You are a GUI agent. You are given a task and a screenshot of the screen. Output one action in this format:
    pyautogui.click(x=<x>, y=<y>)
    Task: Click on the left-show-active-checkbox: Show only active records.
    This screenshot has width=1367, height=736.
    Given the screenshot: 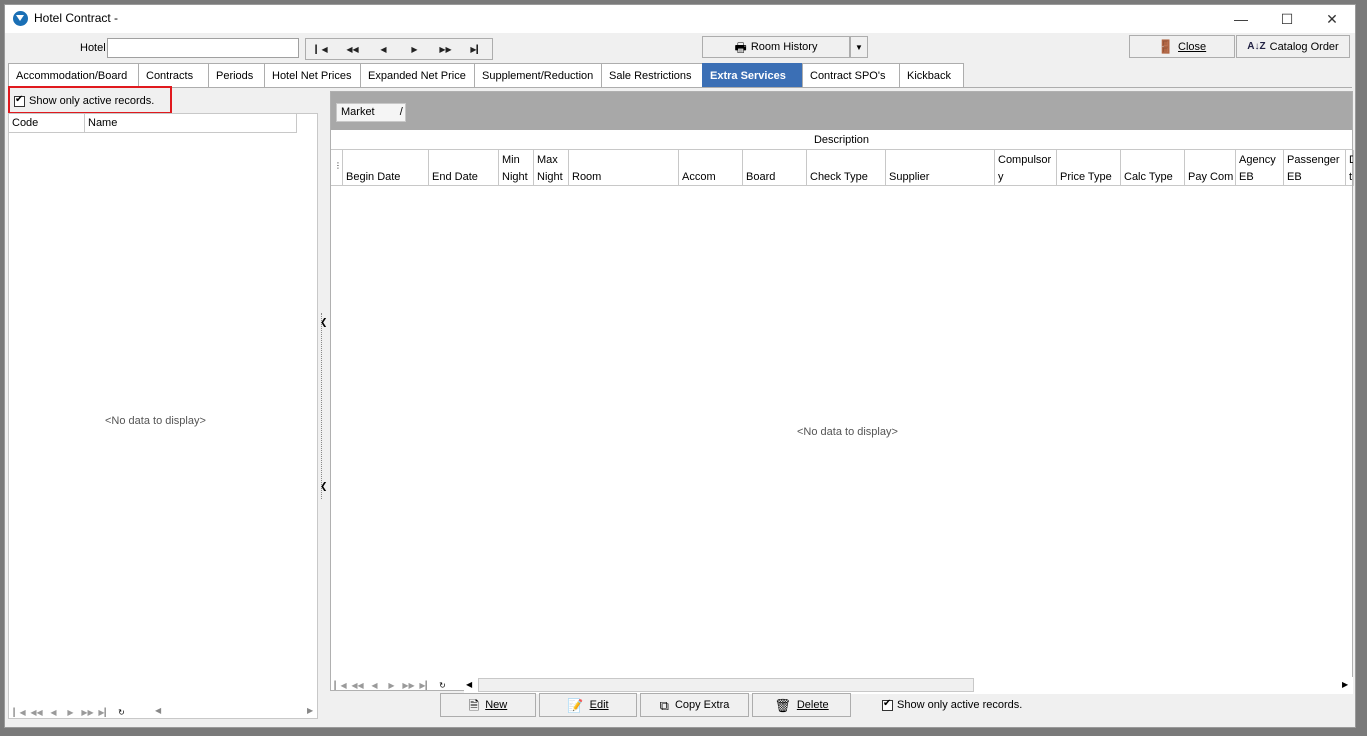 What is the action you would take?
    pyautogui.click(x=84, y=100)
    